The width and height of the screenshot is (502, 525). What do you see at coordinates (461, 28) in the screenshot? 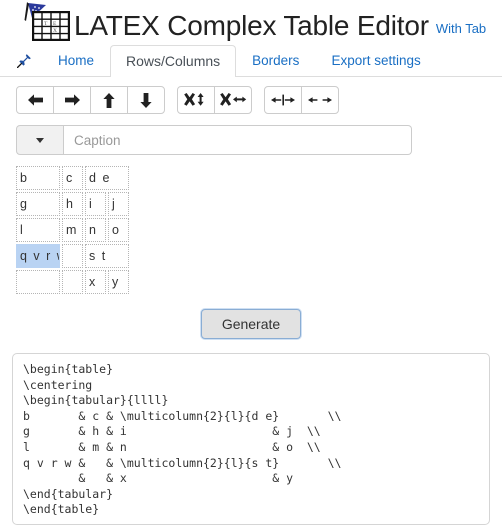
I see `page-subtitle: With Tab` at bounding box center [461, 28].